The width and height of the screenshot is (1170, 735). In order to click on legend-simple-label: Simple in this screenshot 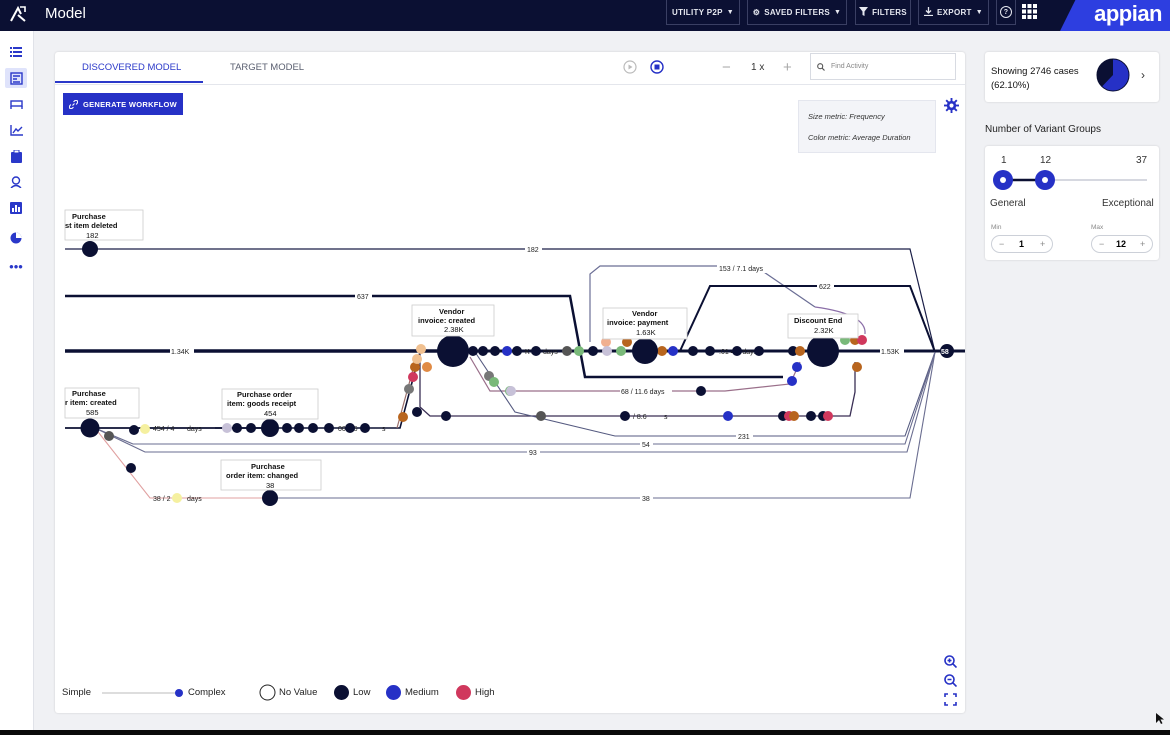, I will do `click(77, 692)`.